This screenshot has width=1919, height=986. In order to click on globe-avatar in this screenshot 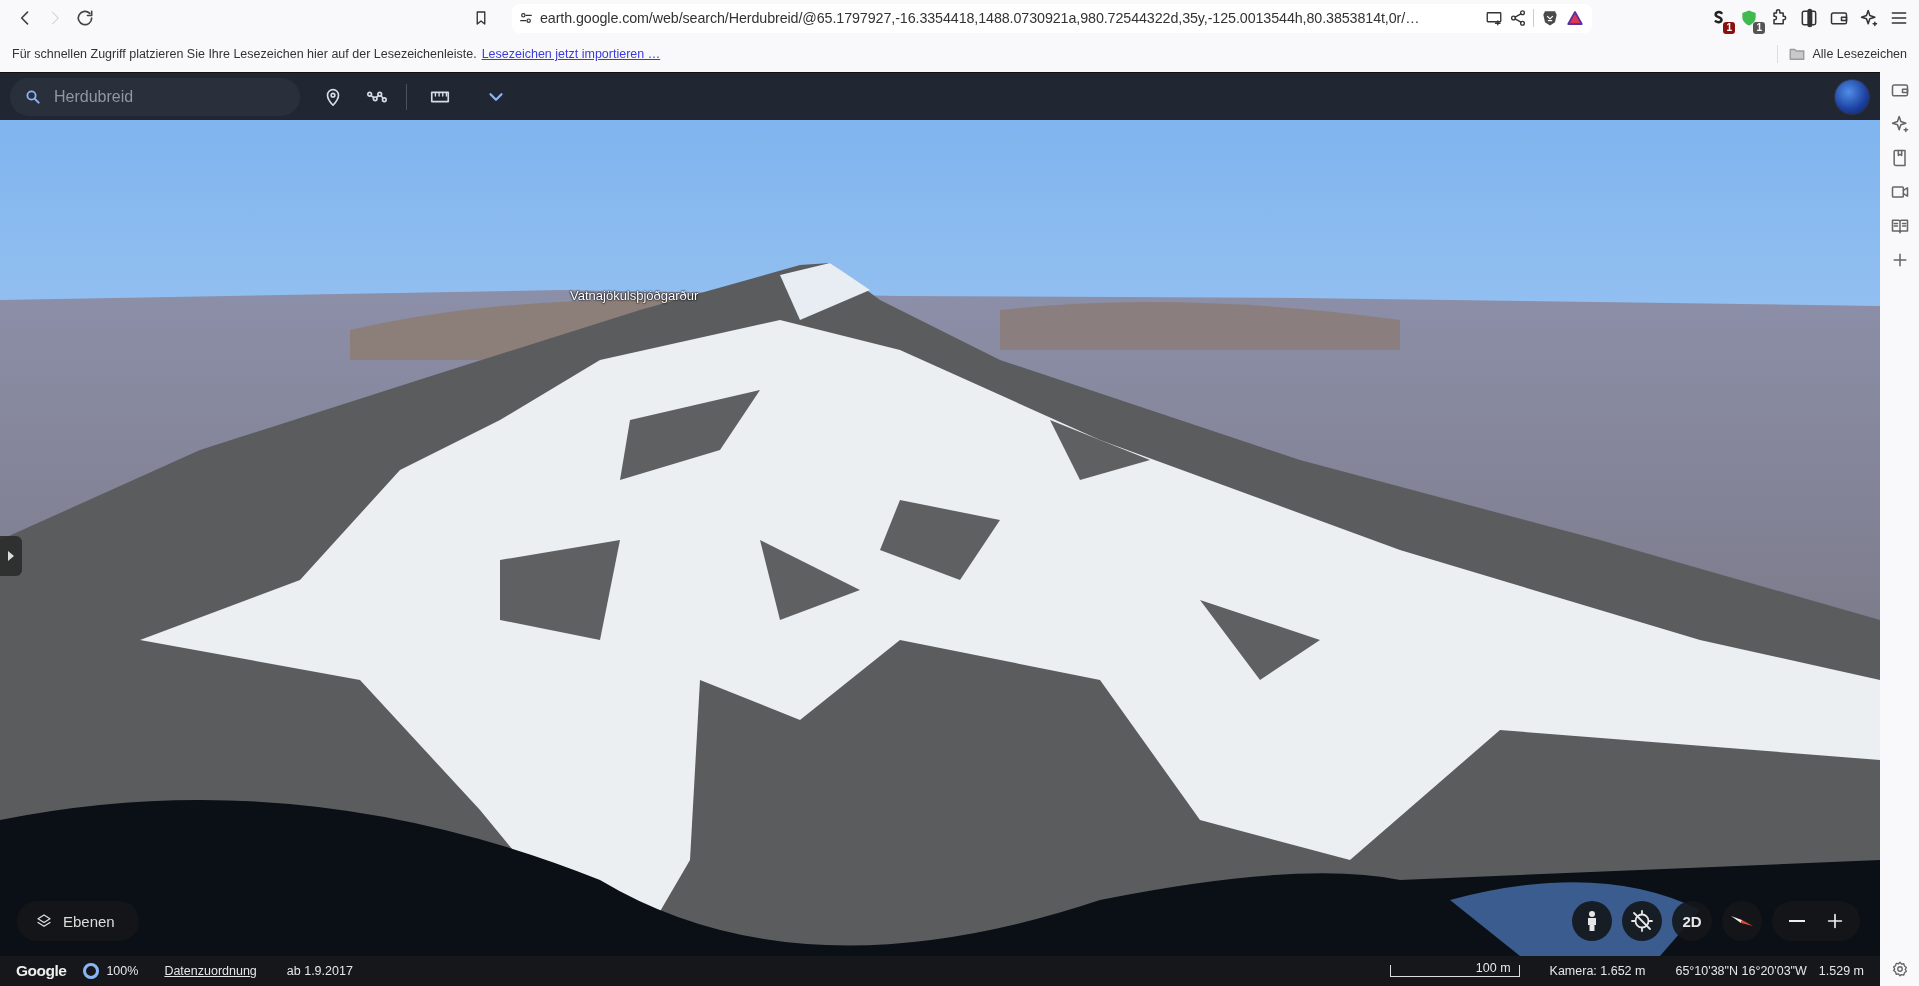, I will do `click(1852, 96)`.